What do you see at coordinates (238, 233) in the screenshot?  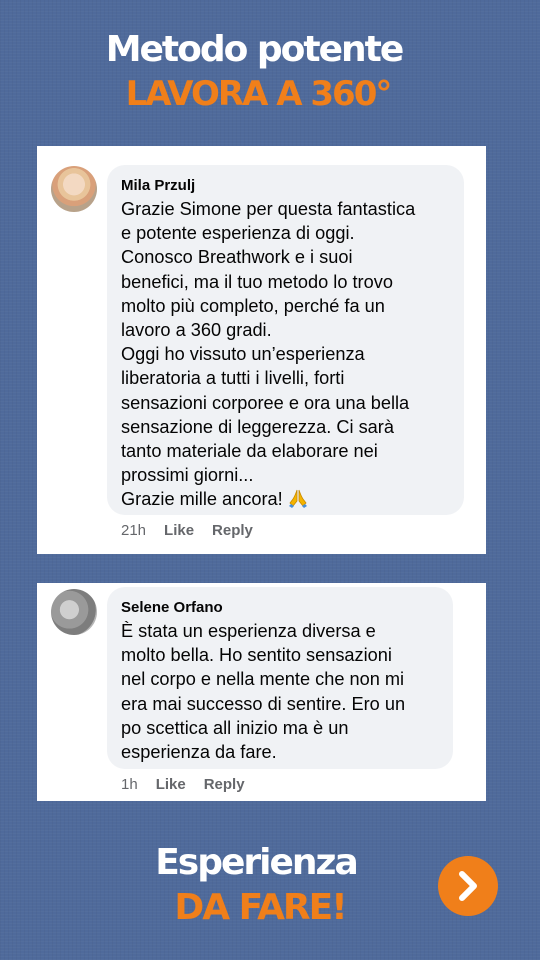 I see `comment-line: e potente esperienza di oggi.` at bounding box center [238, 233].